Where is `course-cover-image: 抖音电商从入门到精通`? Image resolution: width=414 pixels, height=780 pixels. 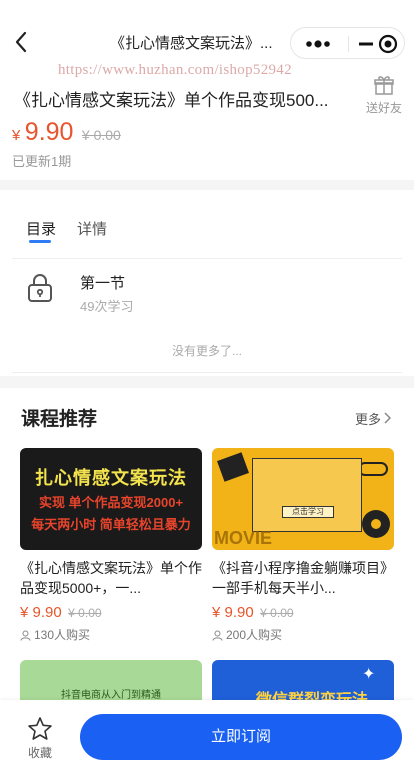
course-cover-image: 抖音电商从入门到精通 is located at coordinates (111, 680).